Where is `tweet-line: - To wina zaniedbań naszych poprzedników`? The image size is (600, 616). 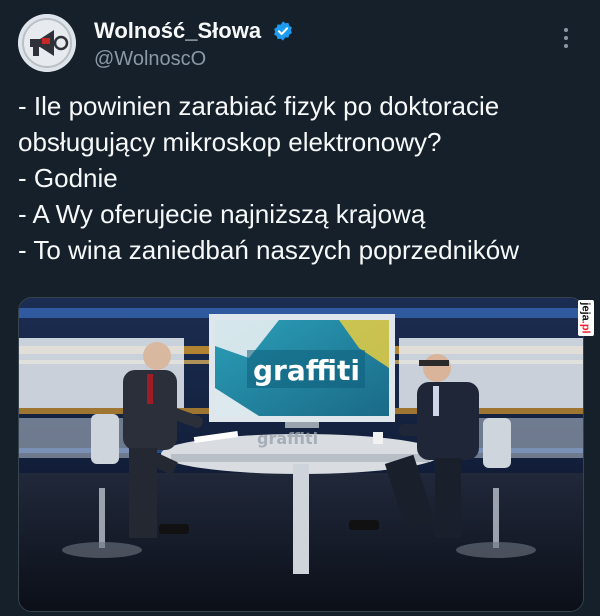
tweet-line: - To wina zaniedbań naszych poprzedników is located at coordinates (269, 250).